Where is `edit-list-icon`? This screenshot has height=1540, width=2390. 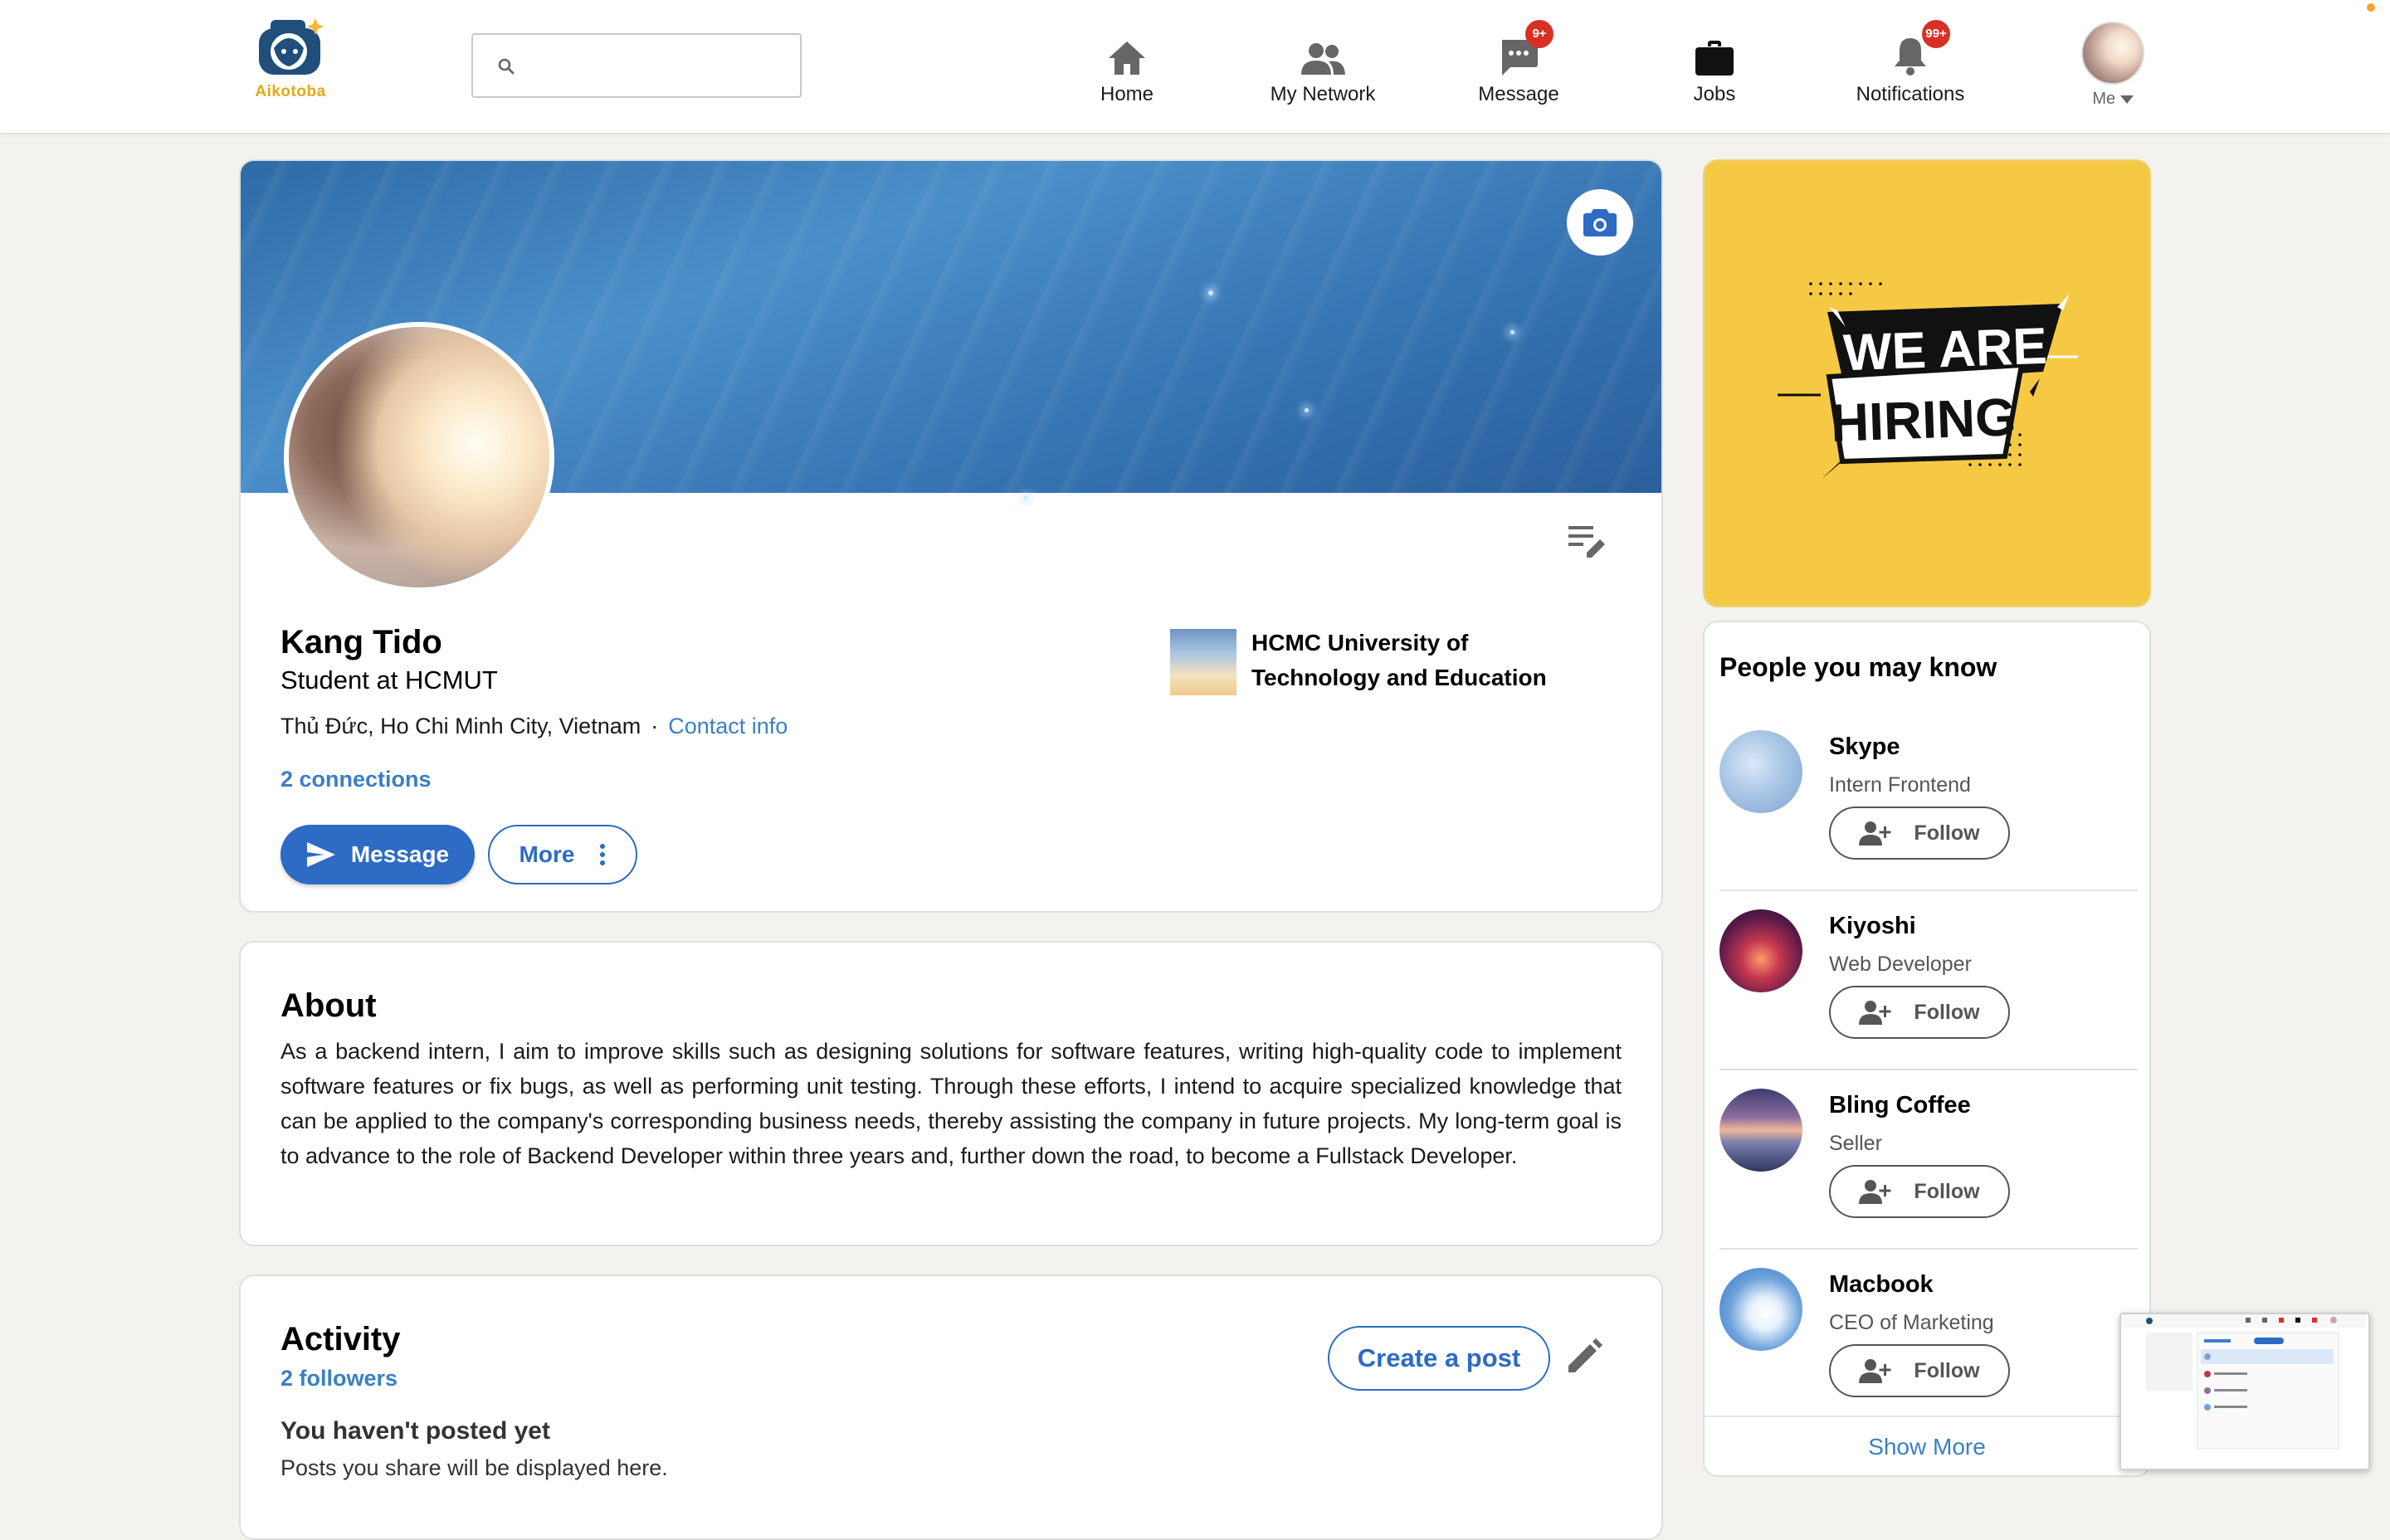 edit-list-icon is located at coordinates (1587, 542).